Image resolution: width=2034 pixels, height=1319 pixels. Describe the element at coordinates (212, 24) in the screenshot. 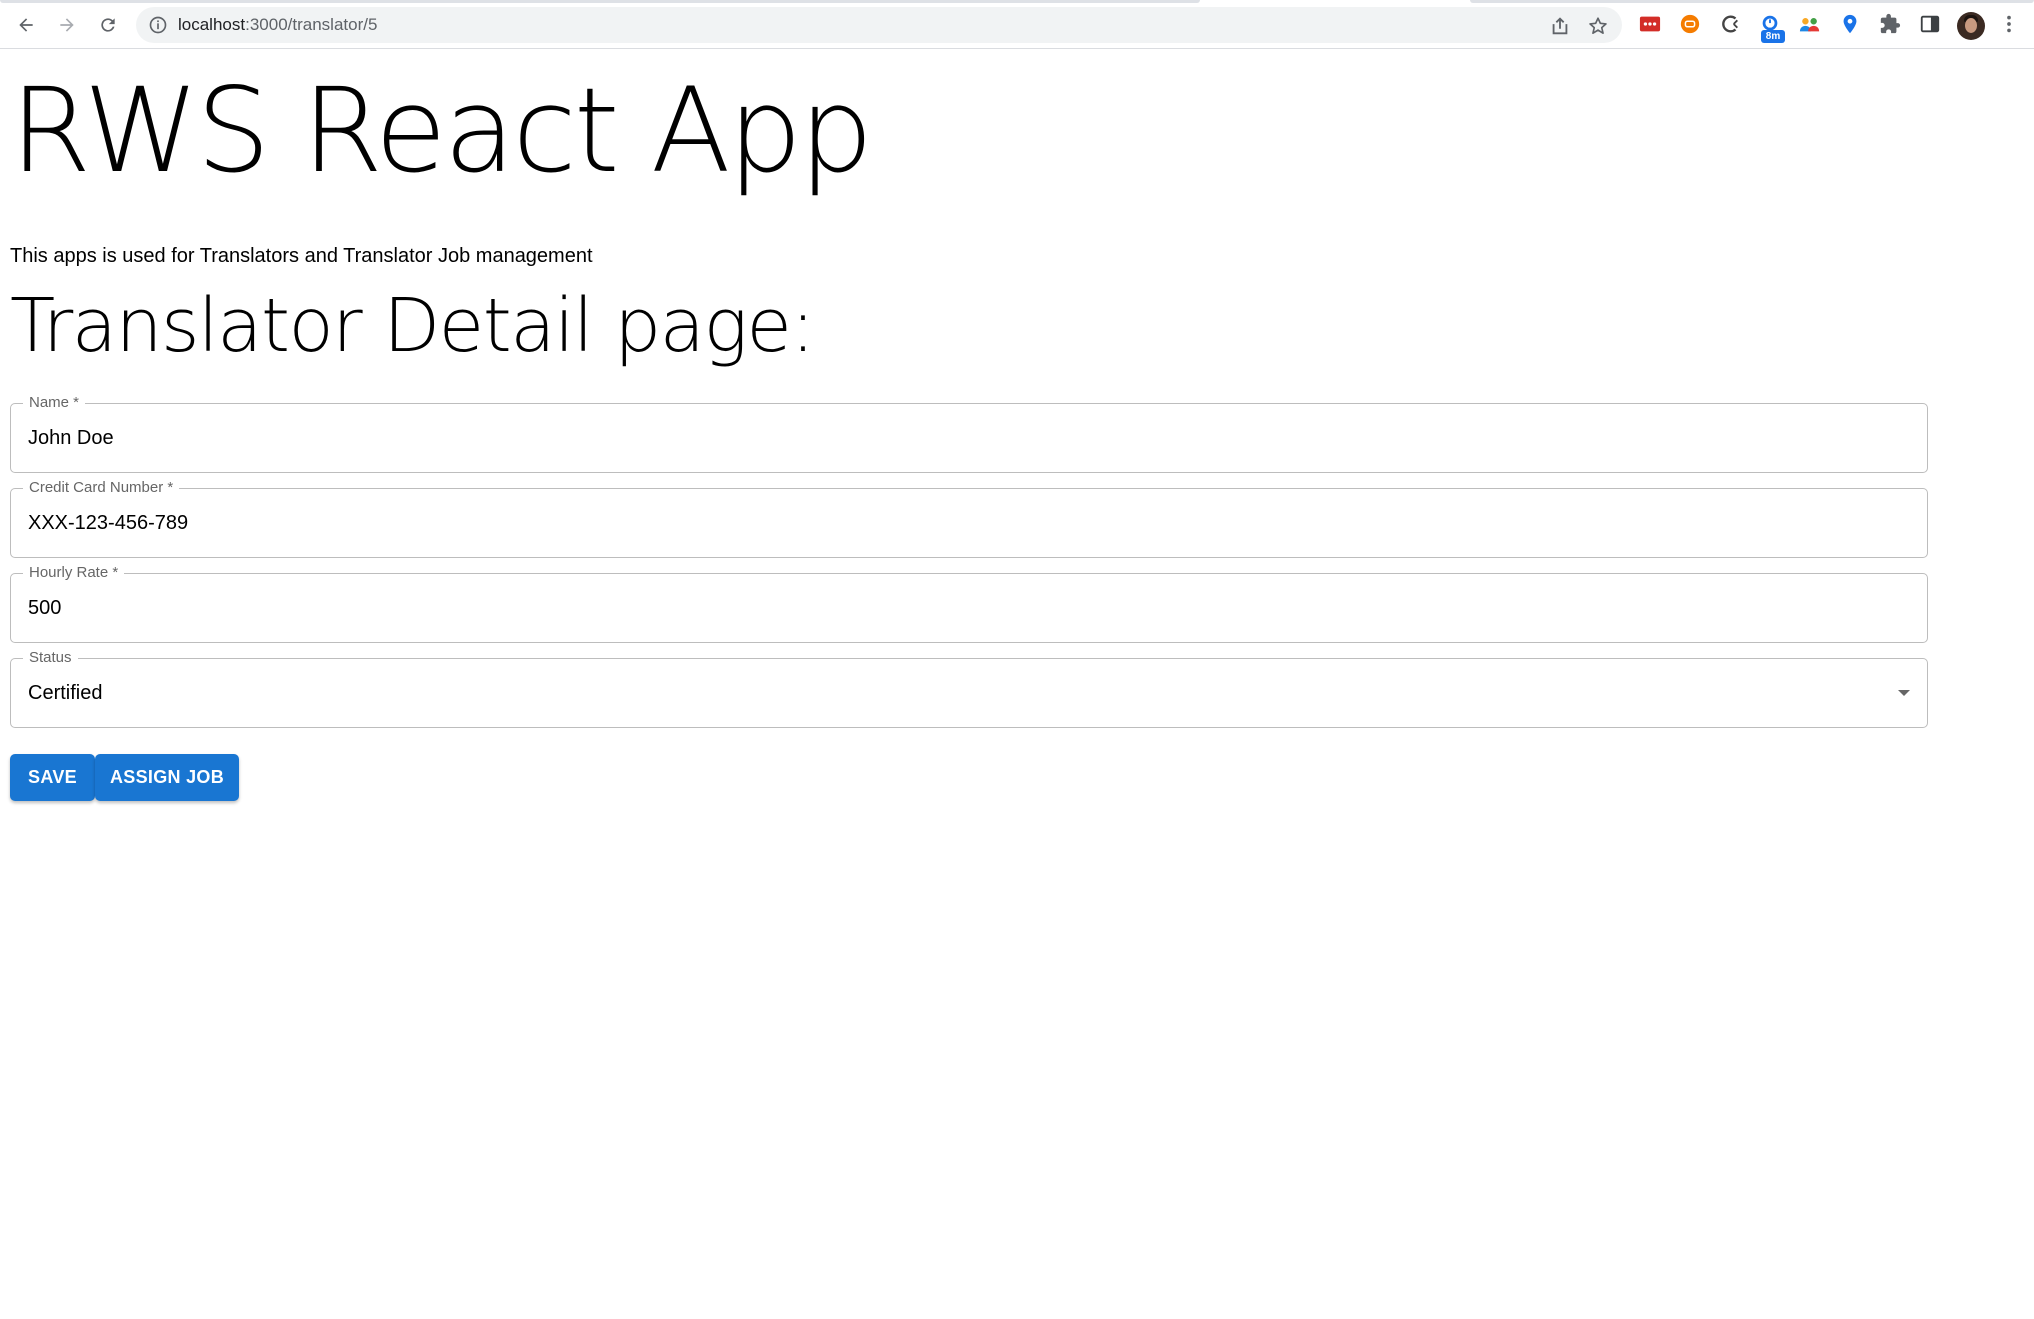

I see `url-host: localhost` at that location.